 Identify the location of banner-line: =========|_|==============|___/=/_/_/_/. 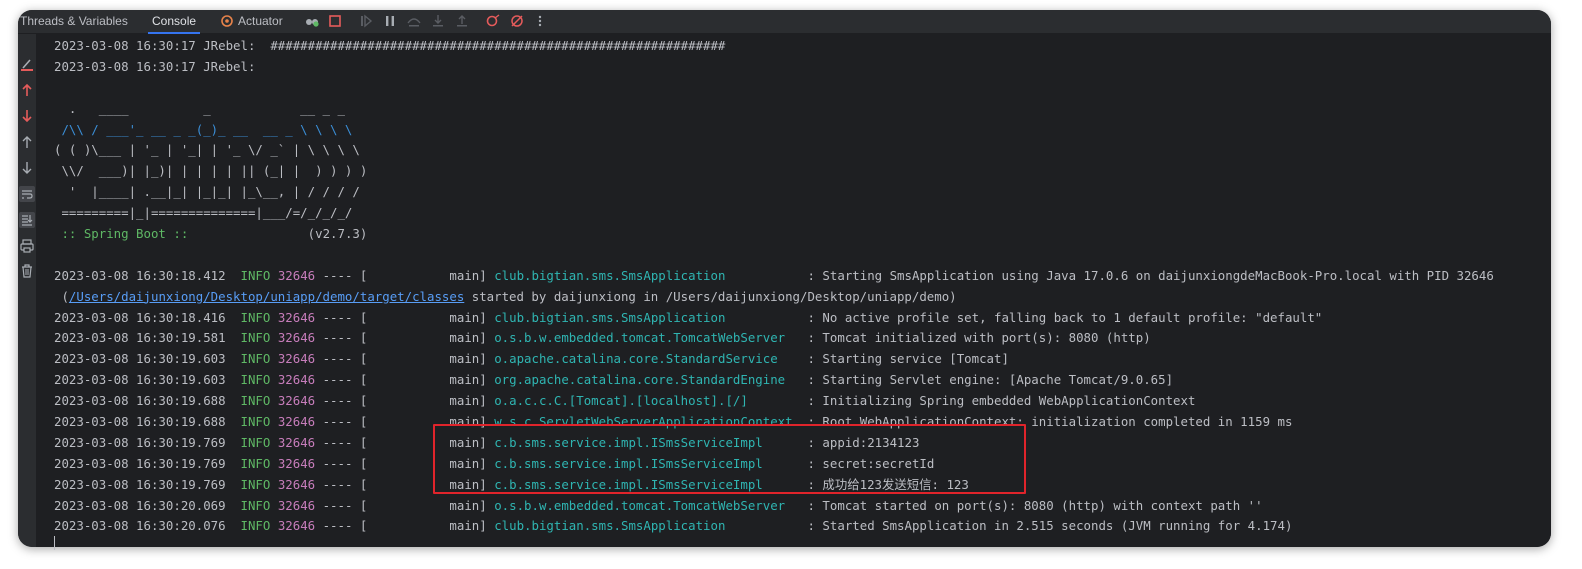
(203, 213).